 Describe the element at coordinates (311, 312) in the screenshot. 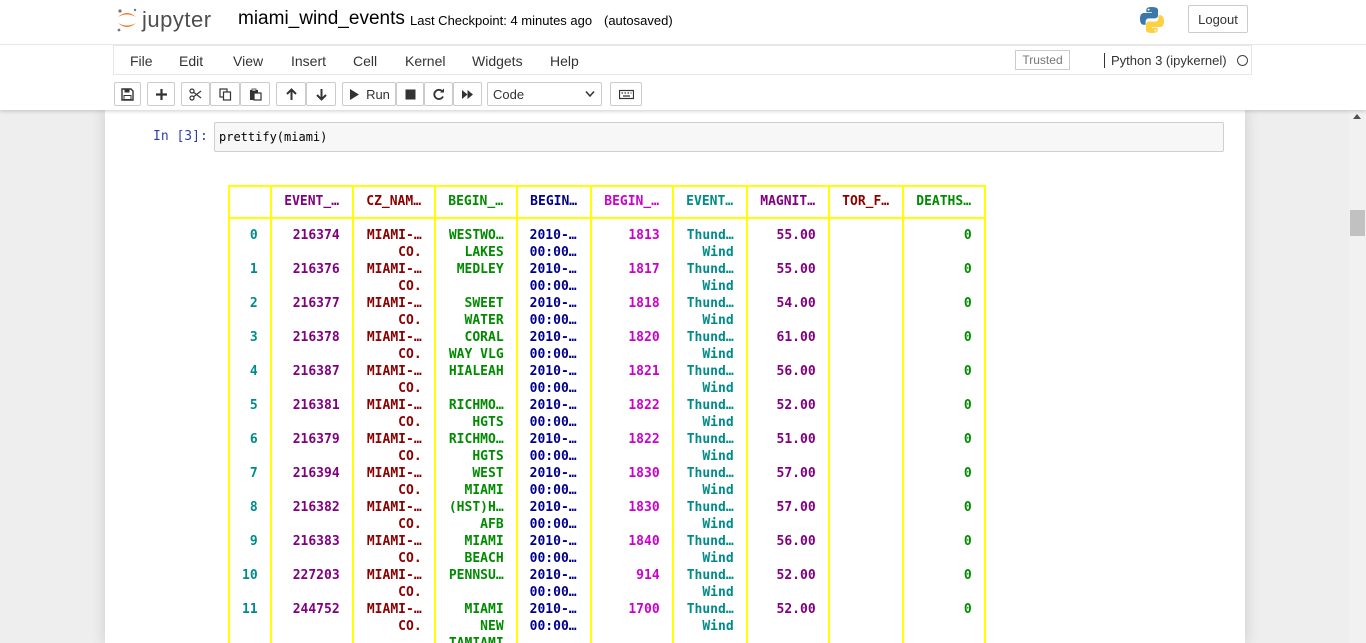

I see `cell-event-id: 216377` at that location.